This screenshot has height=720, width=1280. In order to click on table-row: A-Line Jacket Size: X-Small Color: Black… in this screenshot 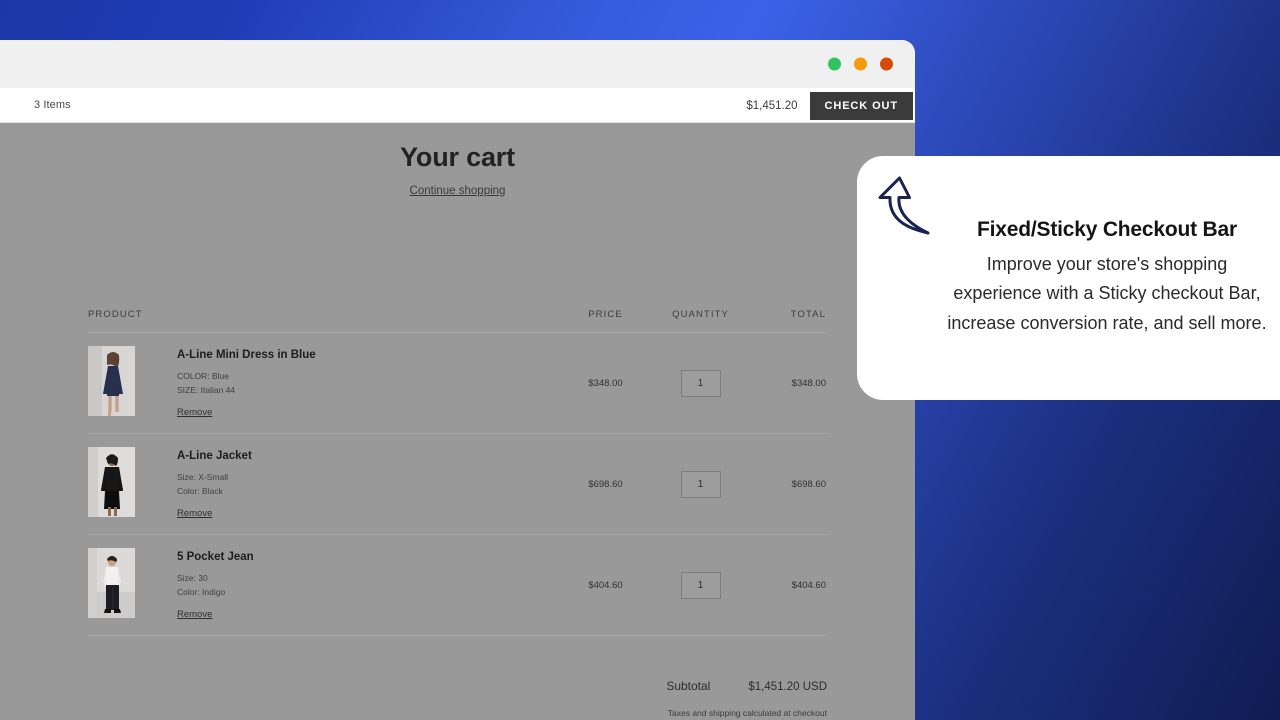, I will do `click(457, 483)`.